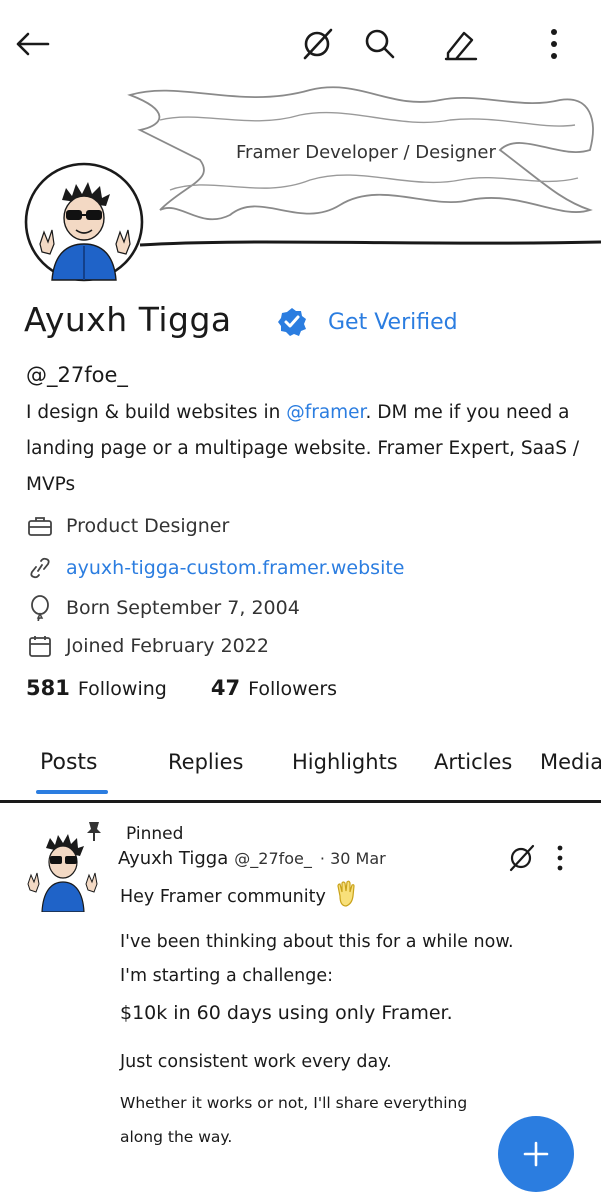 The height and width of the screenshot is (1200, 601). What do you see at coordinates (156, 412) in the screenshot?
I see `bio-text-start: I design & build websites in` at bounding box center [156, 412].